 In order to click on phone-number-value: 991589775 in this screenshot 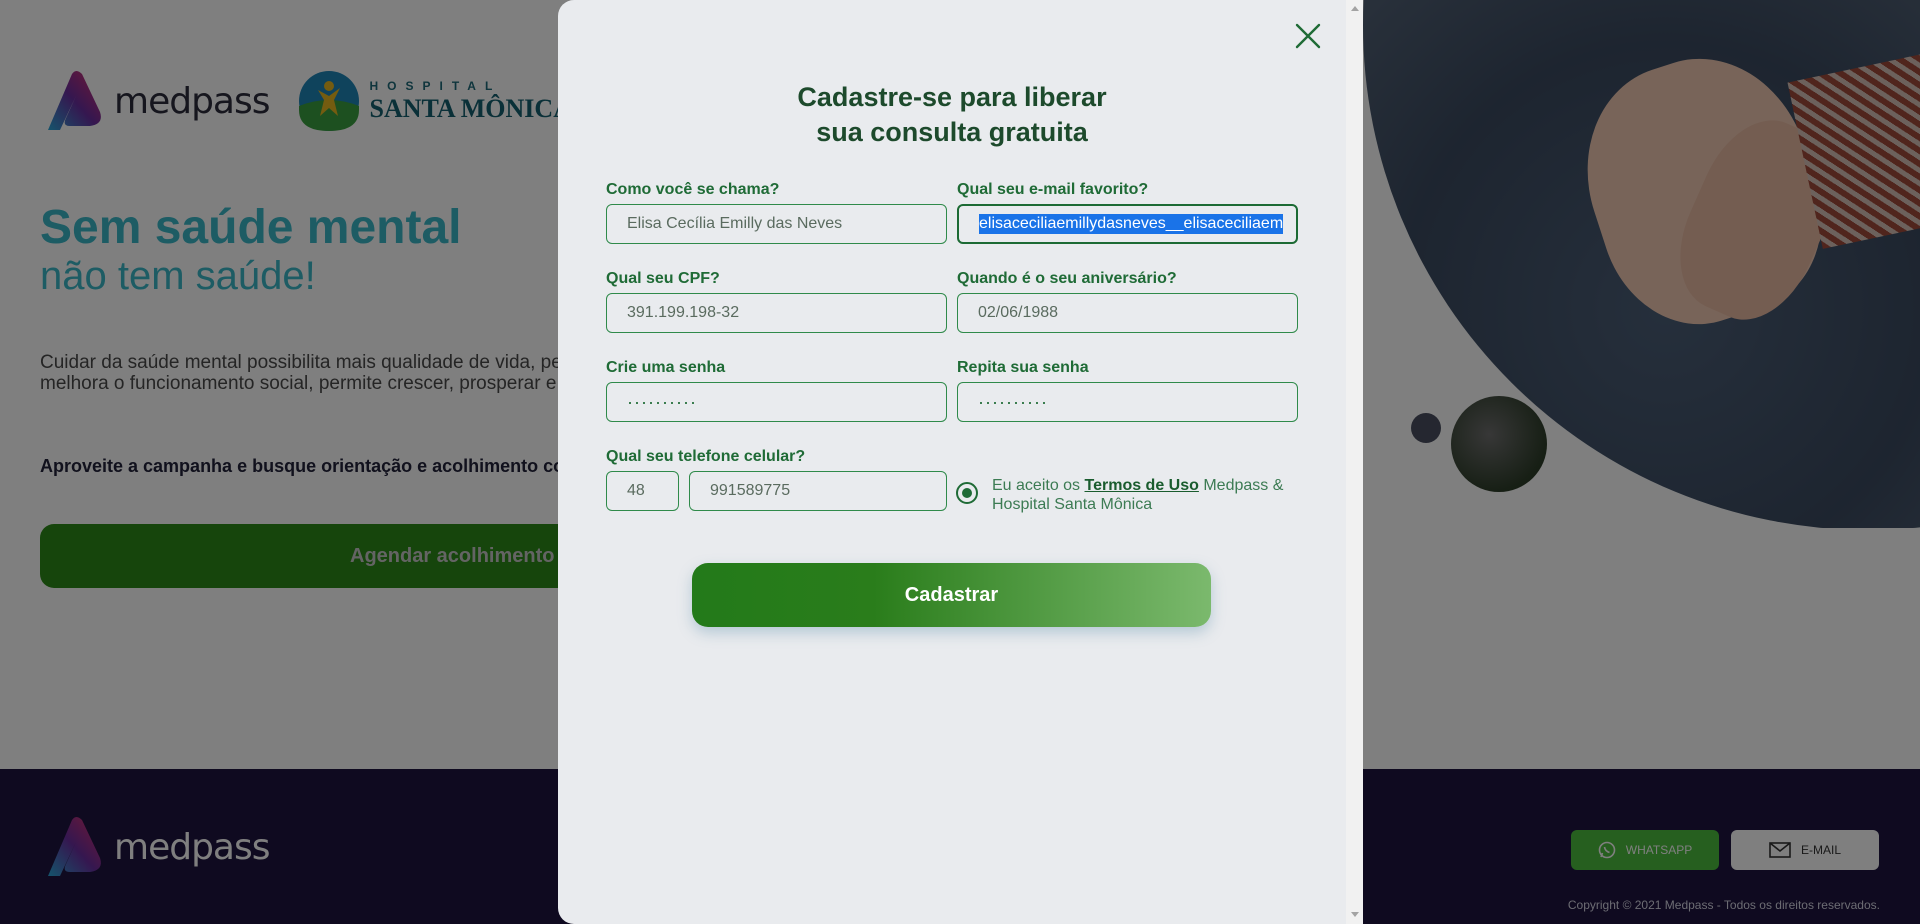, I will do `click(750, 490)`.